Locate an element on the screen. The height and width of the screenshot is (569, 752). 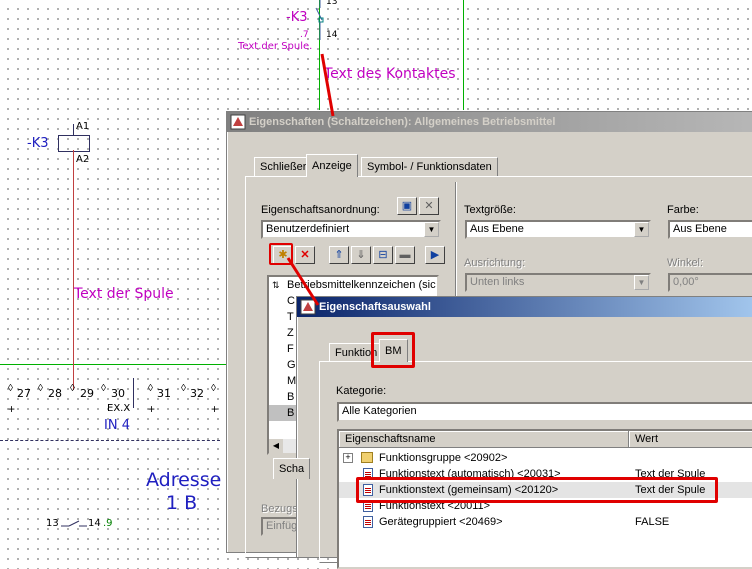
tab-bm: BM is located at coordinates (393, 350).